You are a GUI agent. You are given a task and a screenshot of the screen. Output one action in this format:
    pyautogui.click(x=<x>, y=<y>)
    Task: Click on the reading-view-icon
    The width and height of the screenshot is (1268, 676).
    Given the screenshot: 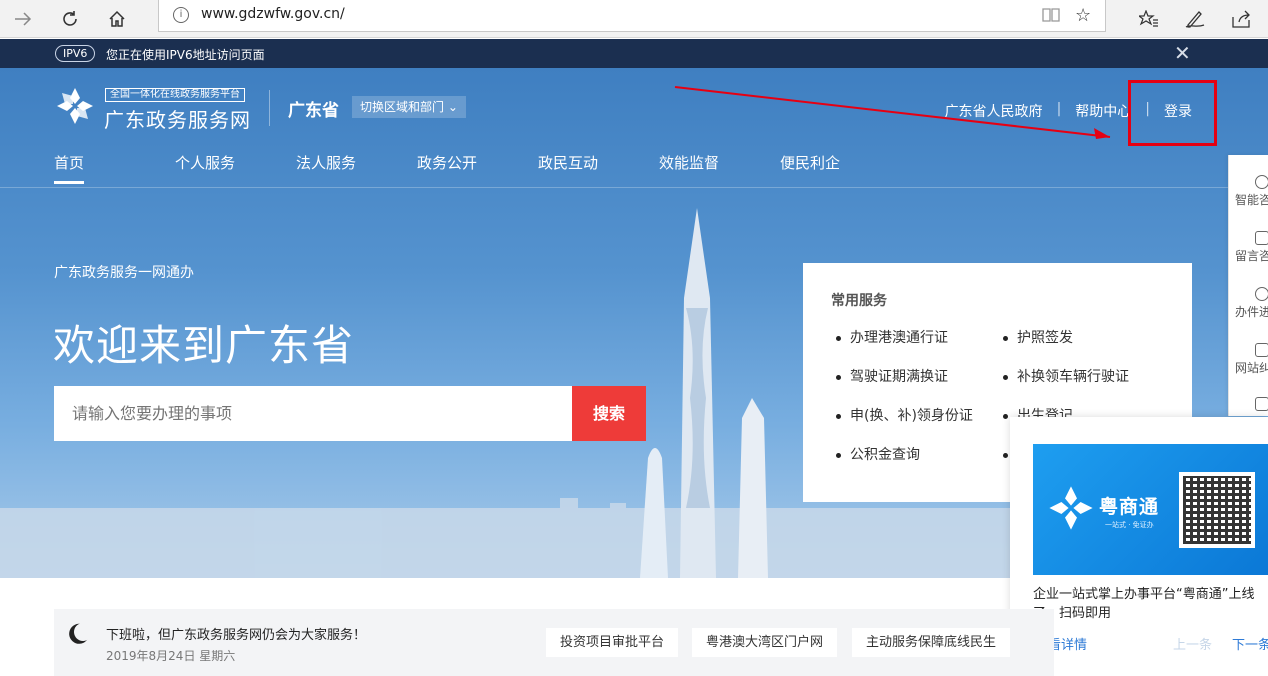 What is the action you would take?
    pyautogui.click(x=1051, y=17)
    